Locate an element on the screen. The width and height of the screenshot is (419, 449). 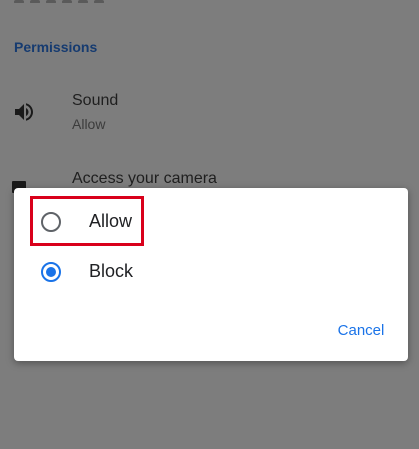
cancel-button: Cancel is located at coordinates (361, 330).